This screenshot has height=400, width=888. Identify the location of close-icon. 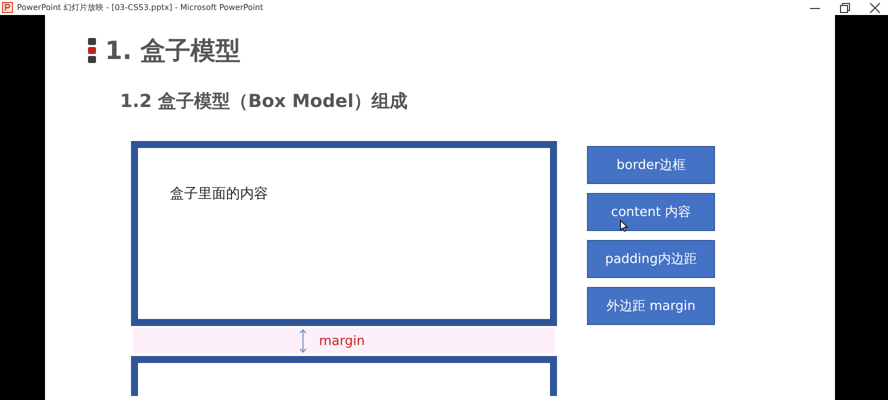
(875, 7).